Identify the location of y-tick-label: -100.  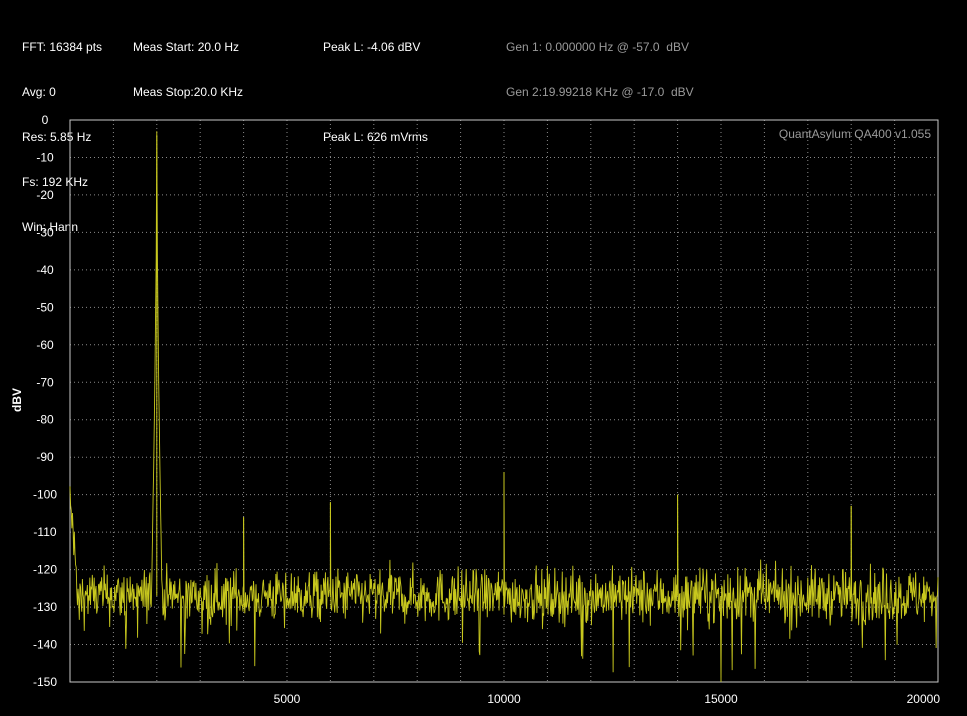
(45, 495).